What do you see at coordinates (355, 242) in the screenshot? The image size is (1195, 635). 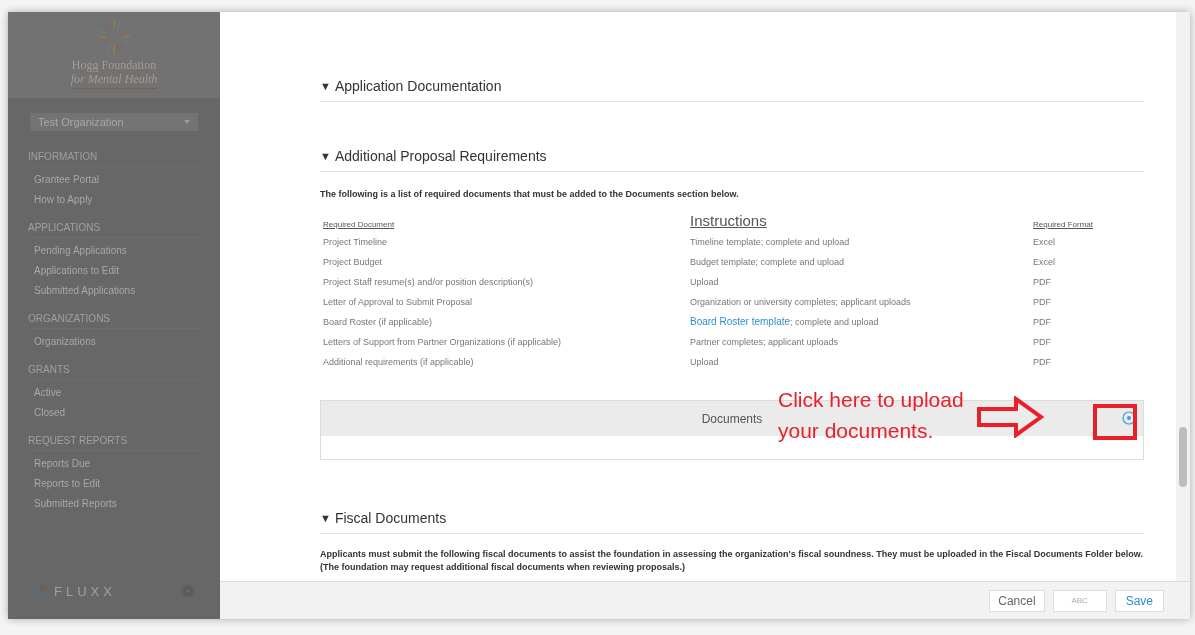 I see `table-cell-text: Project Timeline` at bounding box center [355, 242].